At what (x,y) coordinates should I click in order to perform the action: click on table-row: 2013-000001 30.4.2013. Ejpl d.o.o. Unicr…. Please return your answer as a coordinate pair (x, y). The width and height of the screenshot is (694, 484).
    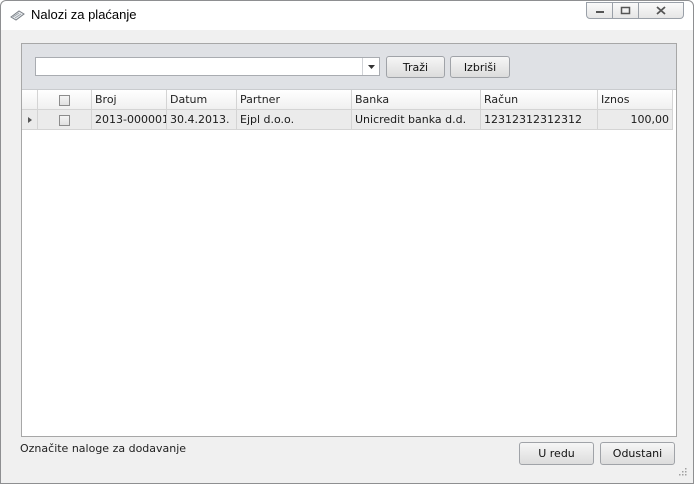
    Looking at the image, I should click on (347, 120).